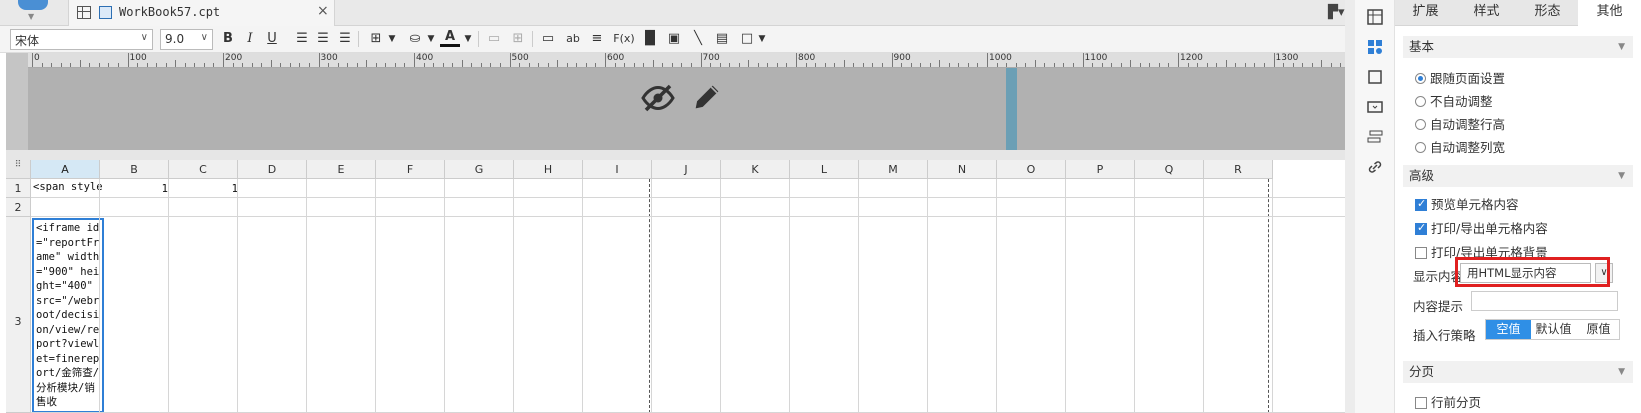 This screenshot has height=413, width=1641. I want to click on tab-style: 样式, so click(1486, 13).